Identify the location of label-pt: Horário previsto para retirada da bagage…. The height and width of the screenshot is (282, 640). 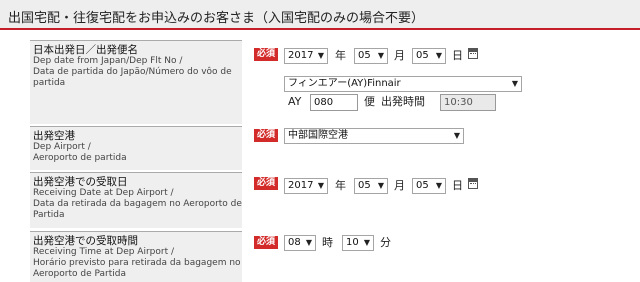
(137, 268).